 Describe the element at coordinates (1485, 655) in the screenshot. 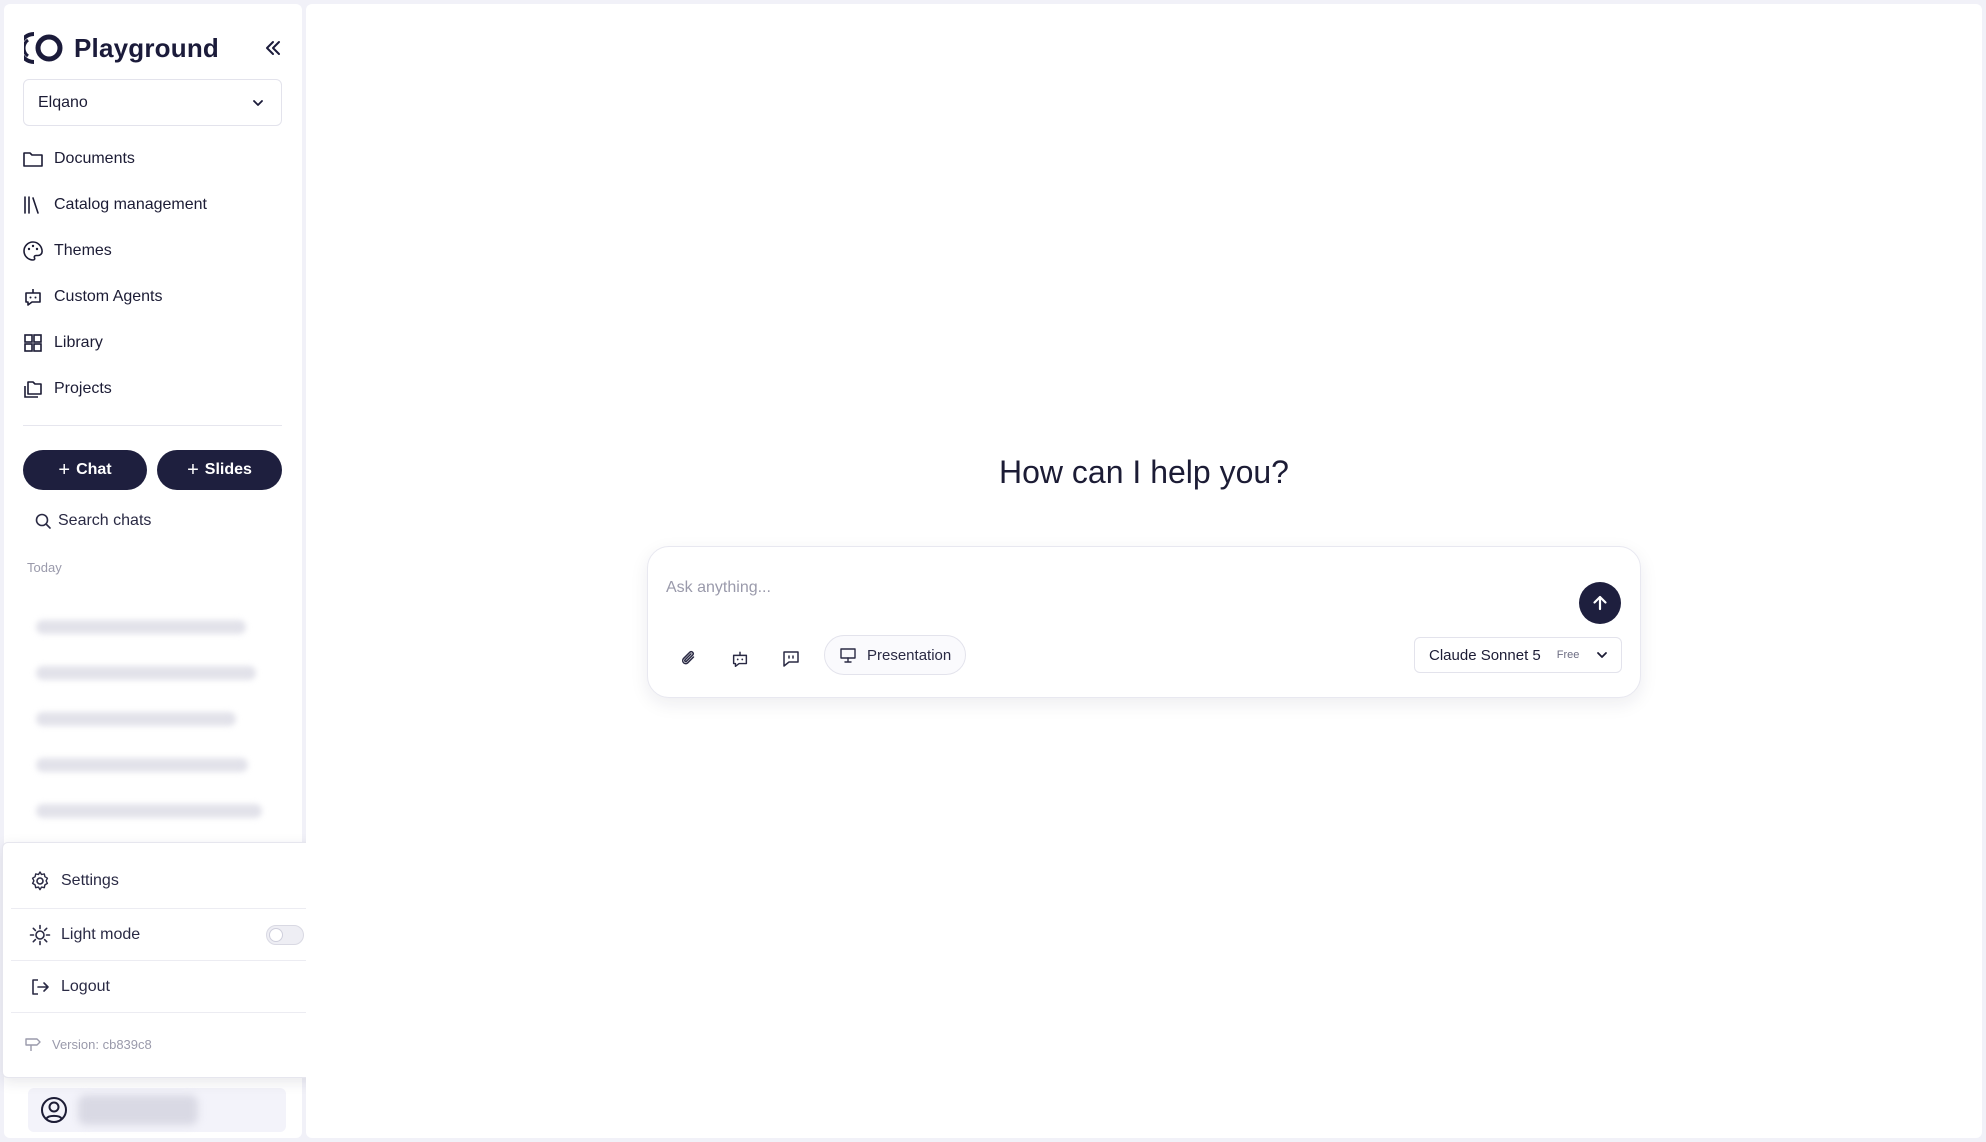

I see `model-name: Claude Sonnet 5` at that location.